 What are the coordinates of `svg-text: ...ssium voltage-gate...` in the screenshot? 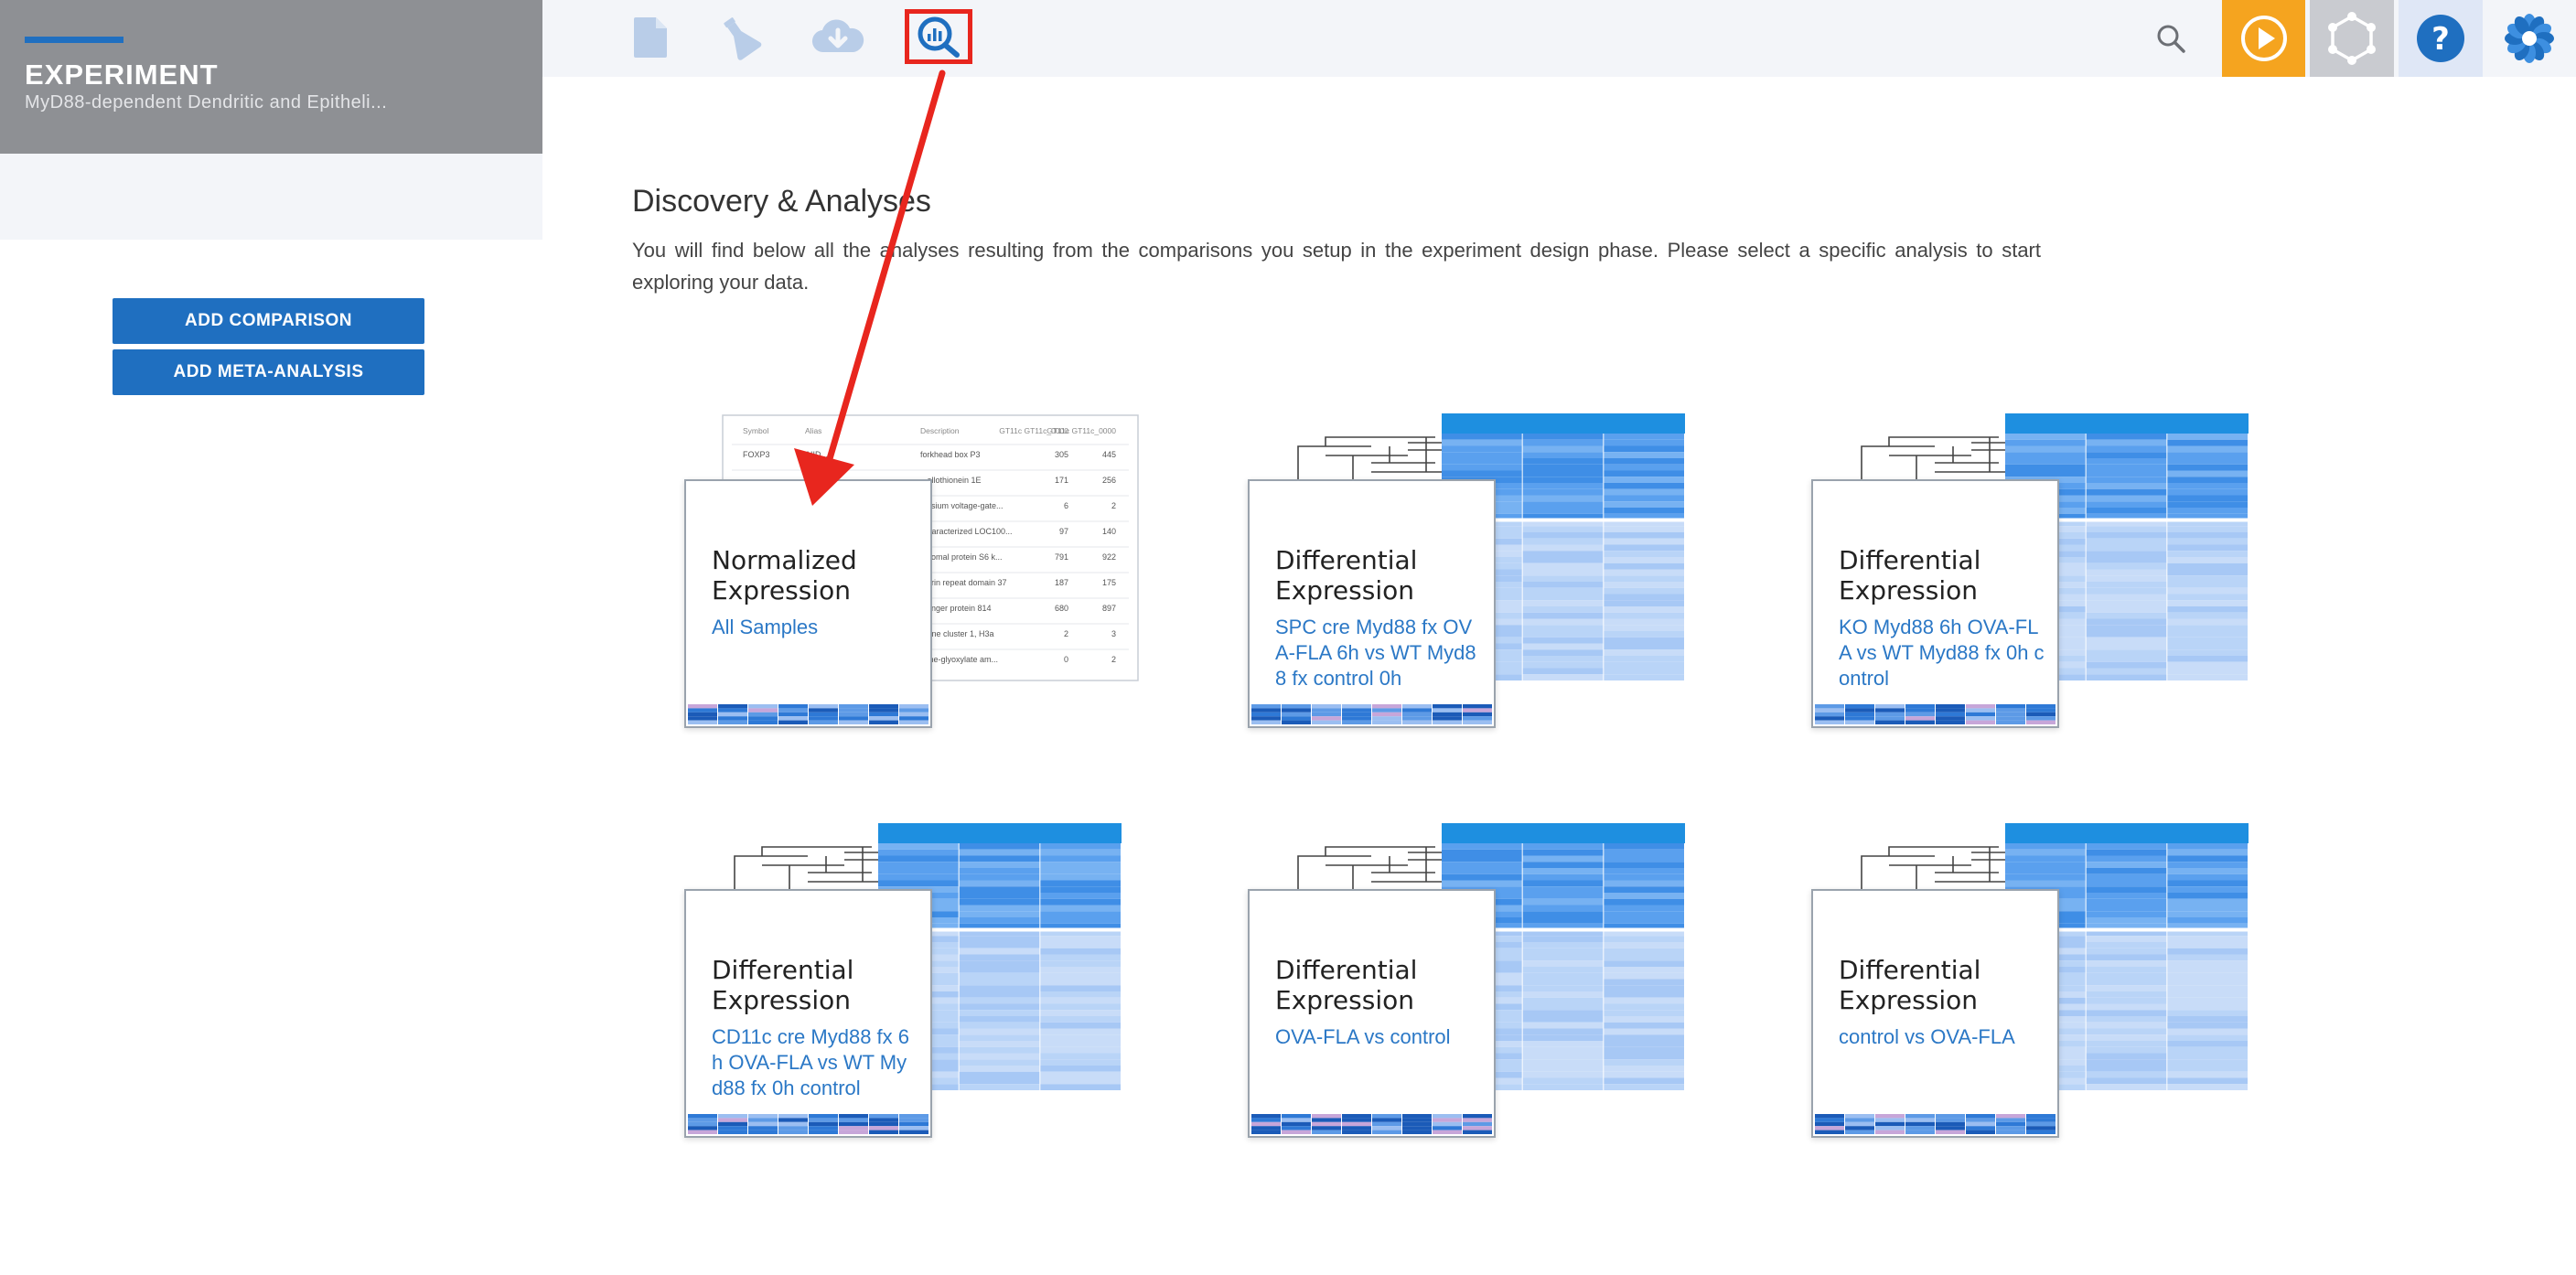 It's located at (962, 505).